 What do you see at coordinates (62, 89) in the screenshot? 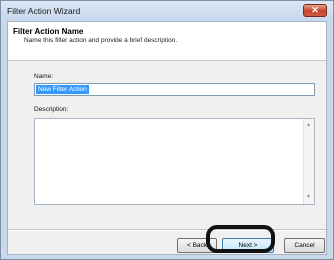
I see `name-input-value: New Filter Action` at bounding box center [62, 89].